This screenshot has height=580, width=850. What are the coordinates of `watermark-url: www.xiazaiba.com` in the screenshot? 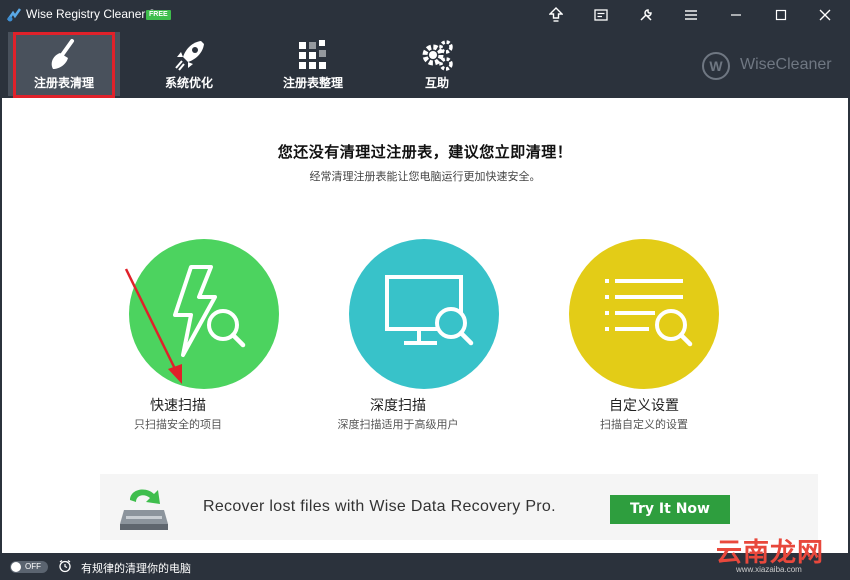 It's located at (769, 569).